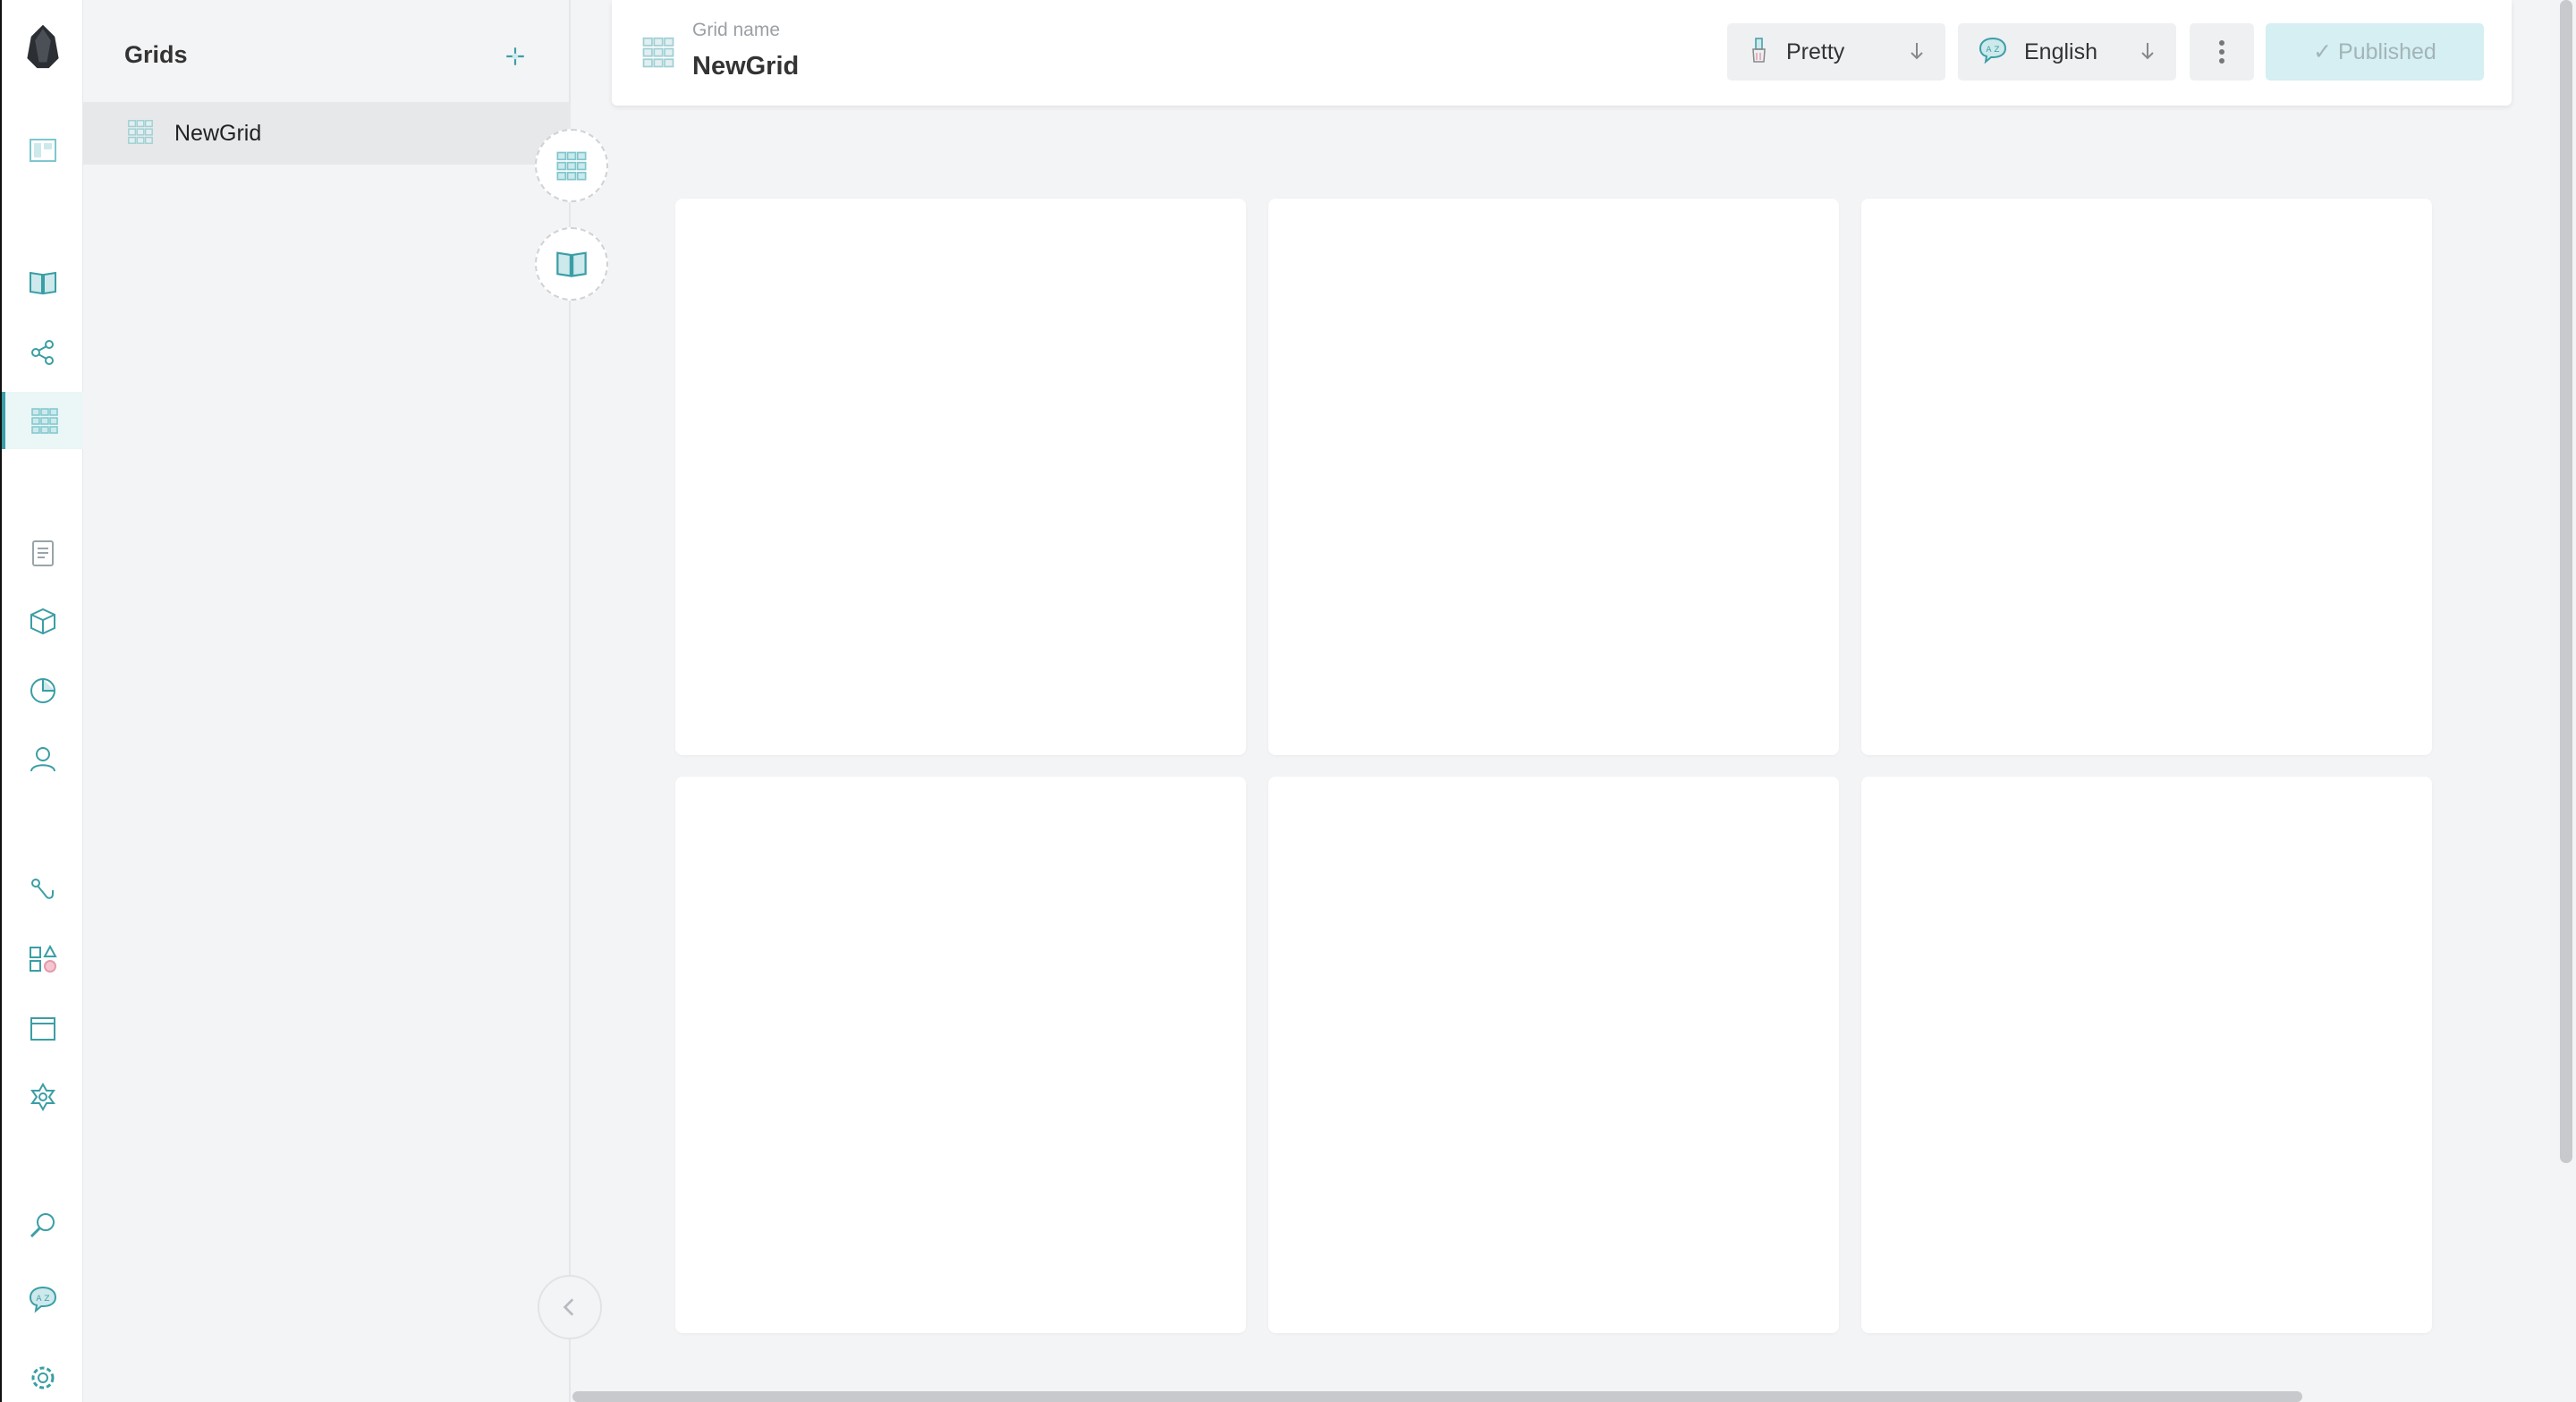  Describe the element at coordinates (42, 959) in the screenshot. I see `shapes-icon` at that location.